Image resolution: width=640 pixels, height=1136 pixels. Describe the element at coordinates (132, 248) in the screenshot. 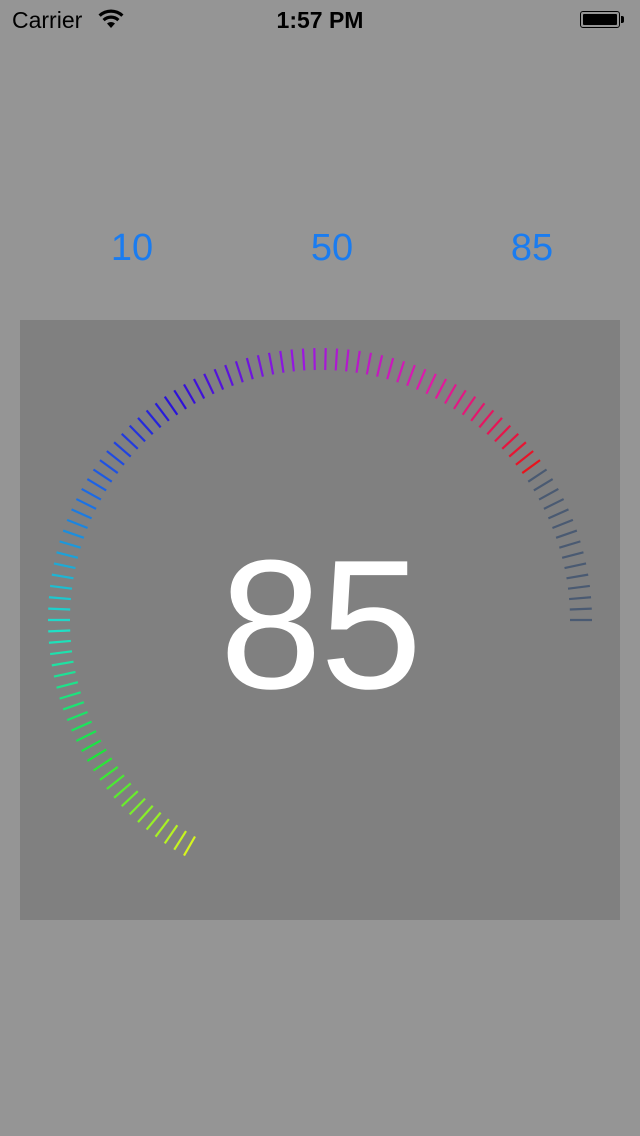

I see `set-value-10-button: 10` at that location.